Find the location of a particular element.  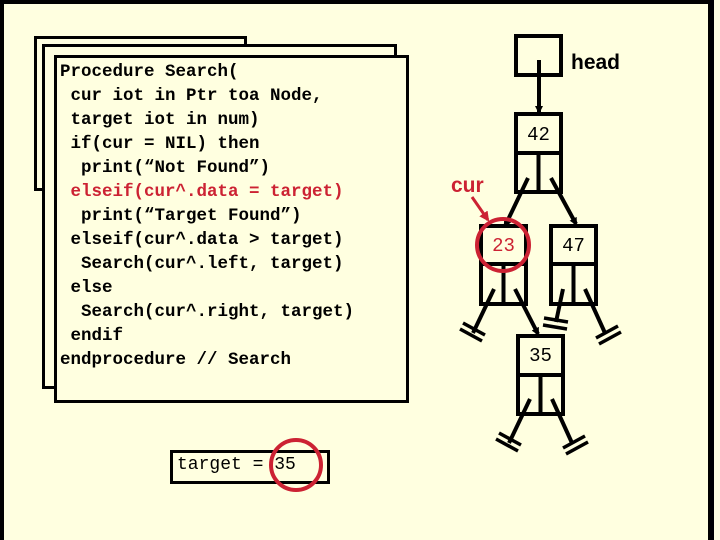

null-pointer-47-right is located at coordinates (602, 317).